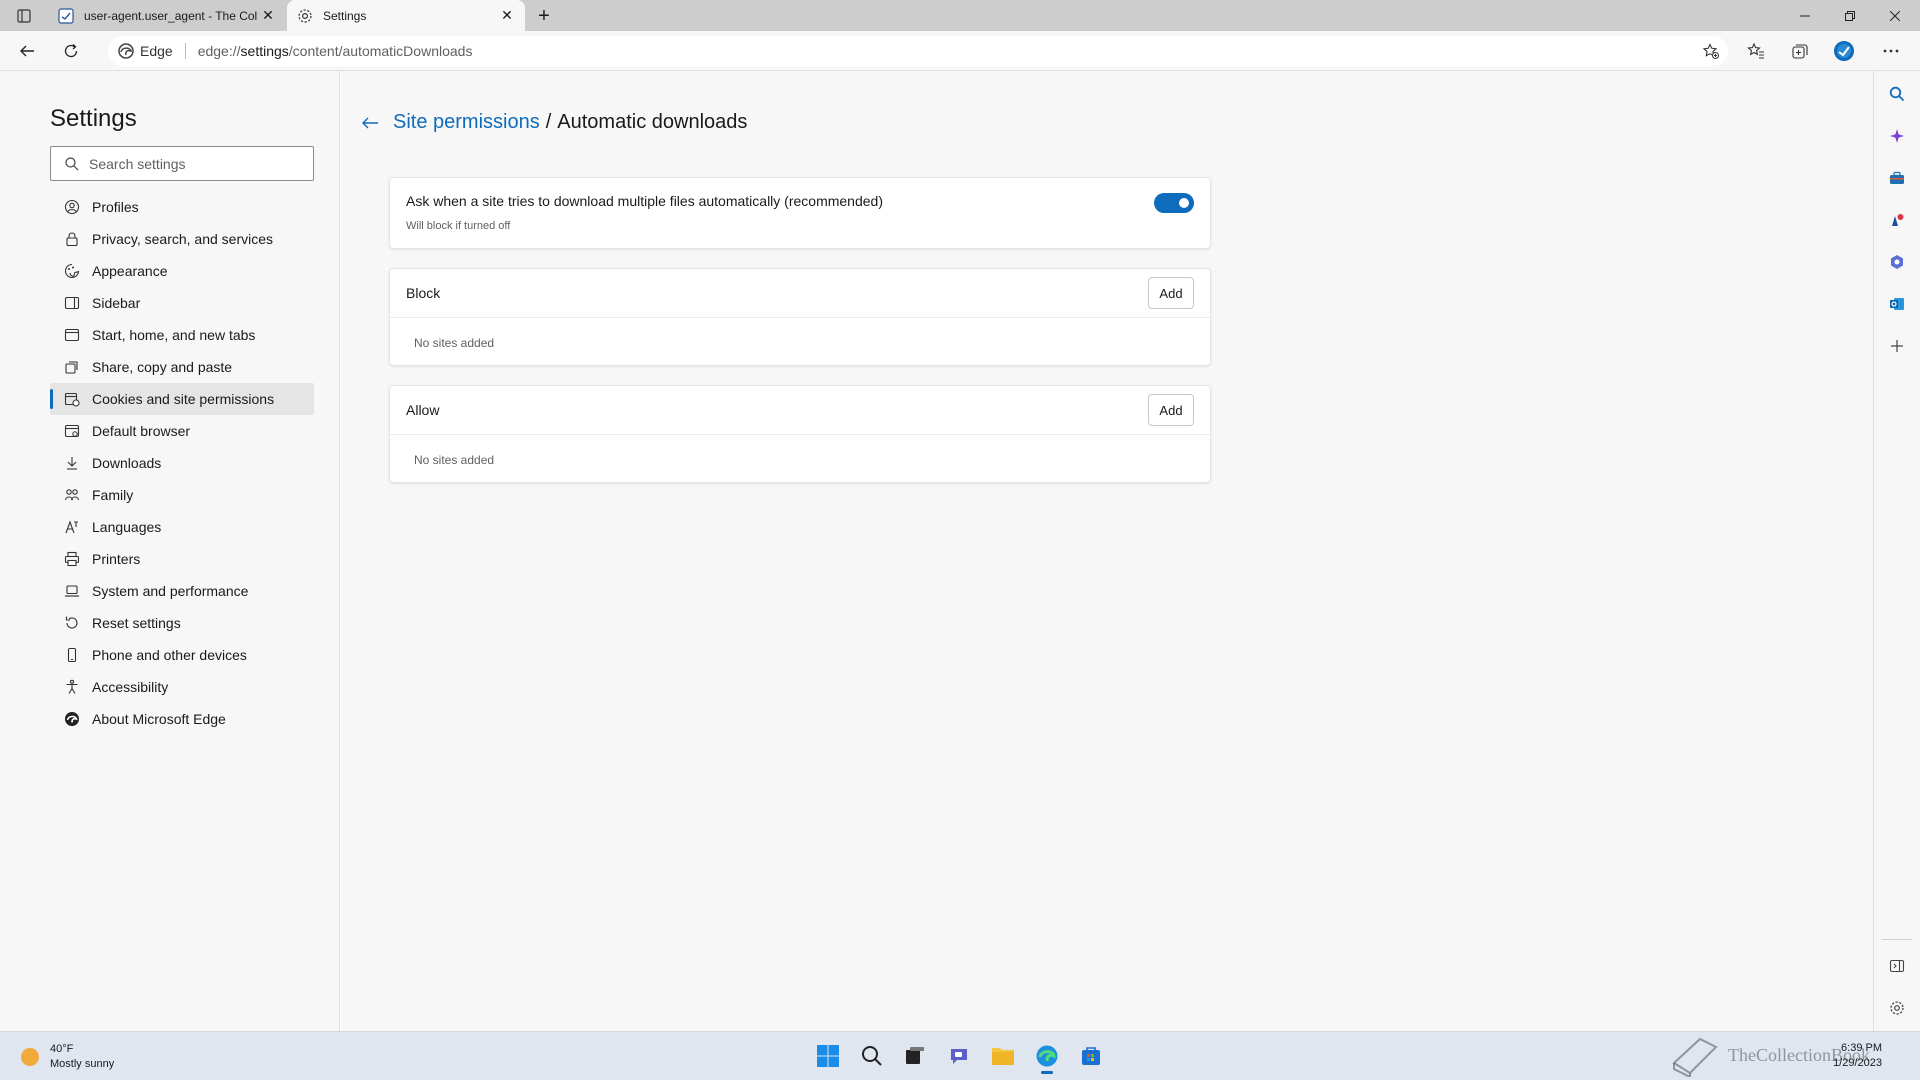  What do you see at coordinates (1897, 966) in the screenshot?
I see `hide-sidebar-button` at bounding box center [1897, 966].